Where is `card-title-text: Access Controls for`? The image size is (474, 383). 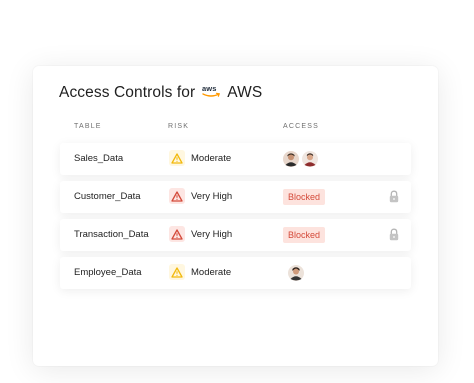
card-title-text: Access Controls for is located at coordinates (127, 92).